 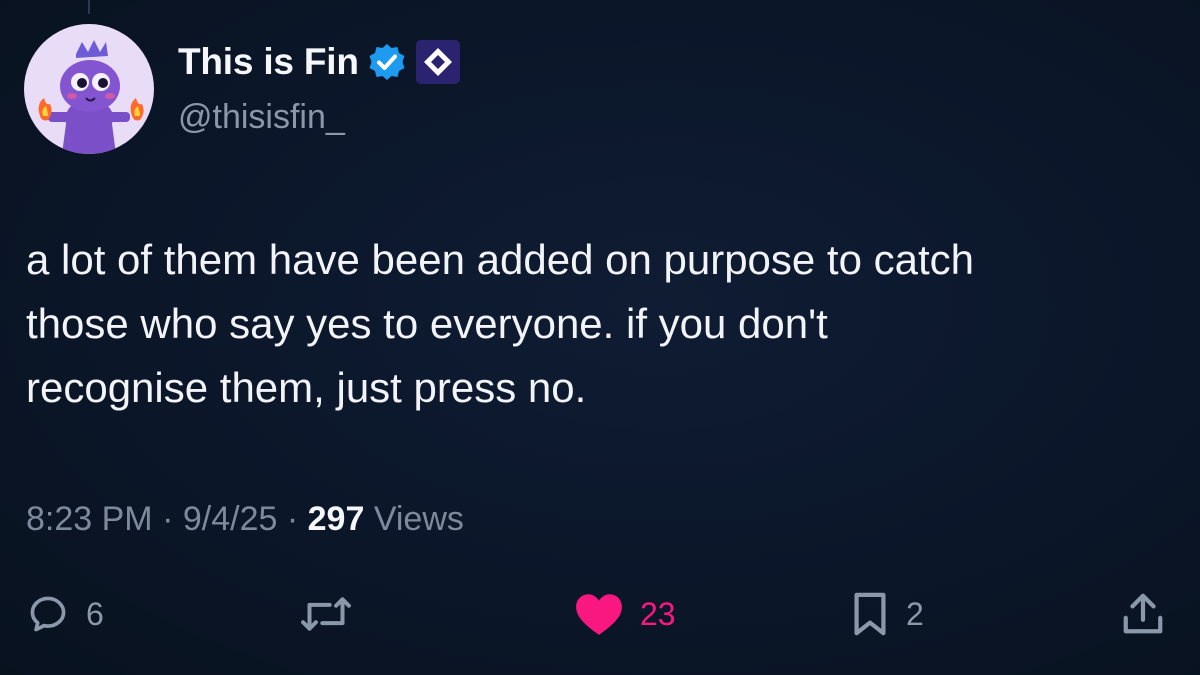 I want to click on reply-button: 6, so click(x=65, y=614).